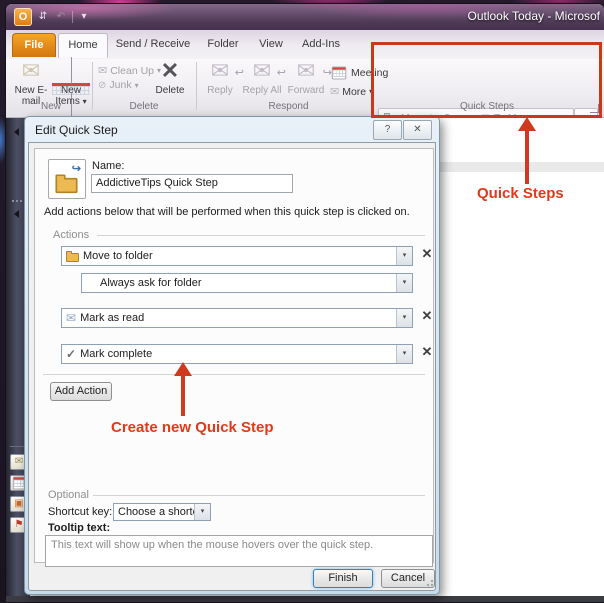 This screenshot has height=603, width=604. I want to click on icon-arrow, so click(76, 168).